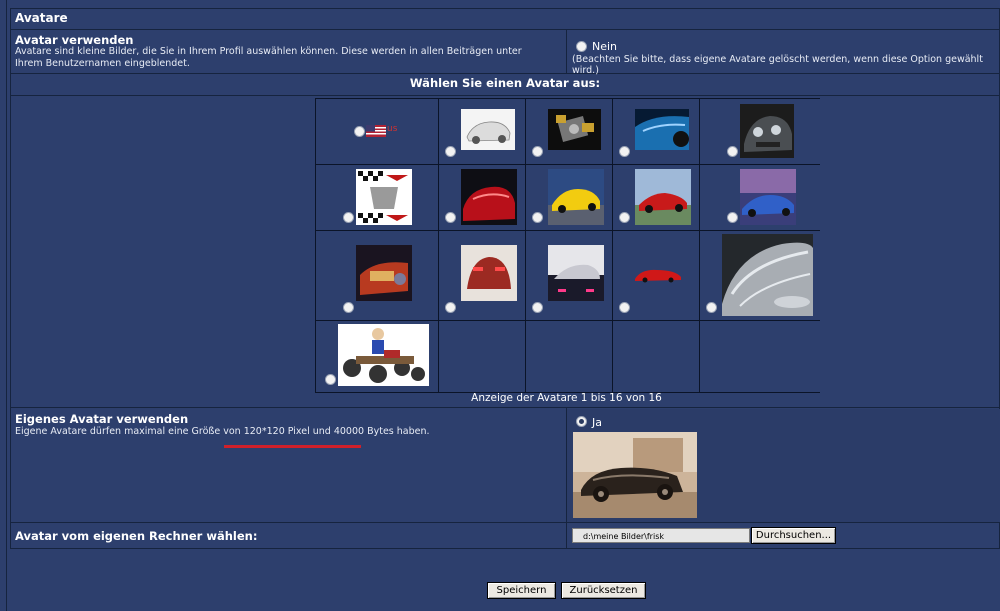 The height and width of the screenshot is (611, 1000). What do you see at coordinates (603, 590) in the screenshot?
I see `reset-button: Zurücksetzen` at bounding box center [603, 590].